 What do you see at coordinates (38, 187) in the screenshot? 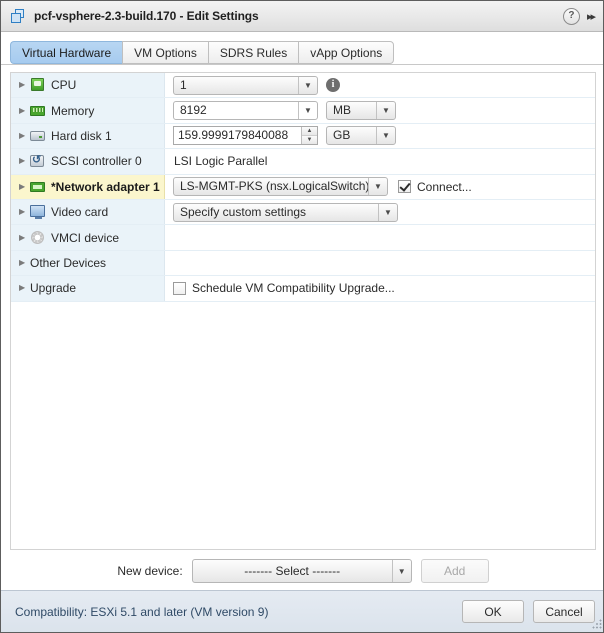
I see `network-adapter-icon` at bounding box center [38, 187].